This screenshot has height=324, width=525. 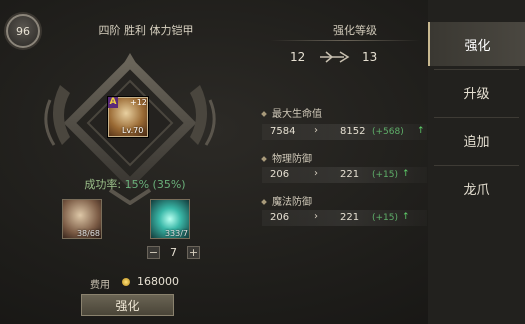 What do you see at coordinates (292, 159) in the screenshot?
I see `stat-name-text: 物理防御` at bounding box center [292, 159].